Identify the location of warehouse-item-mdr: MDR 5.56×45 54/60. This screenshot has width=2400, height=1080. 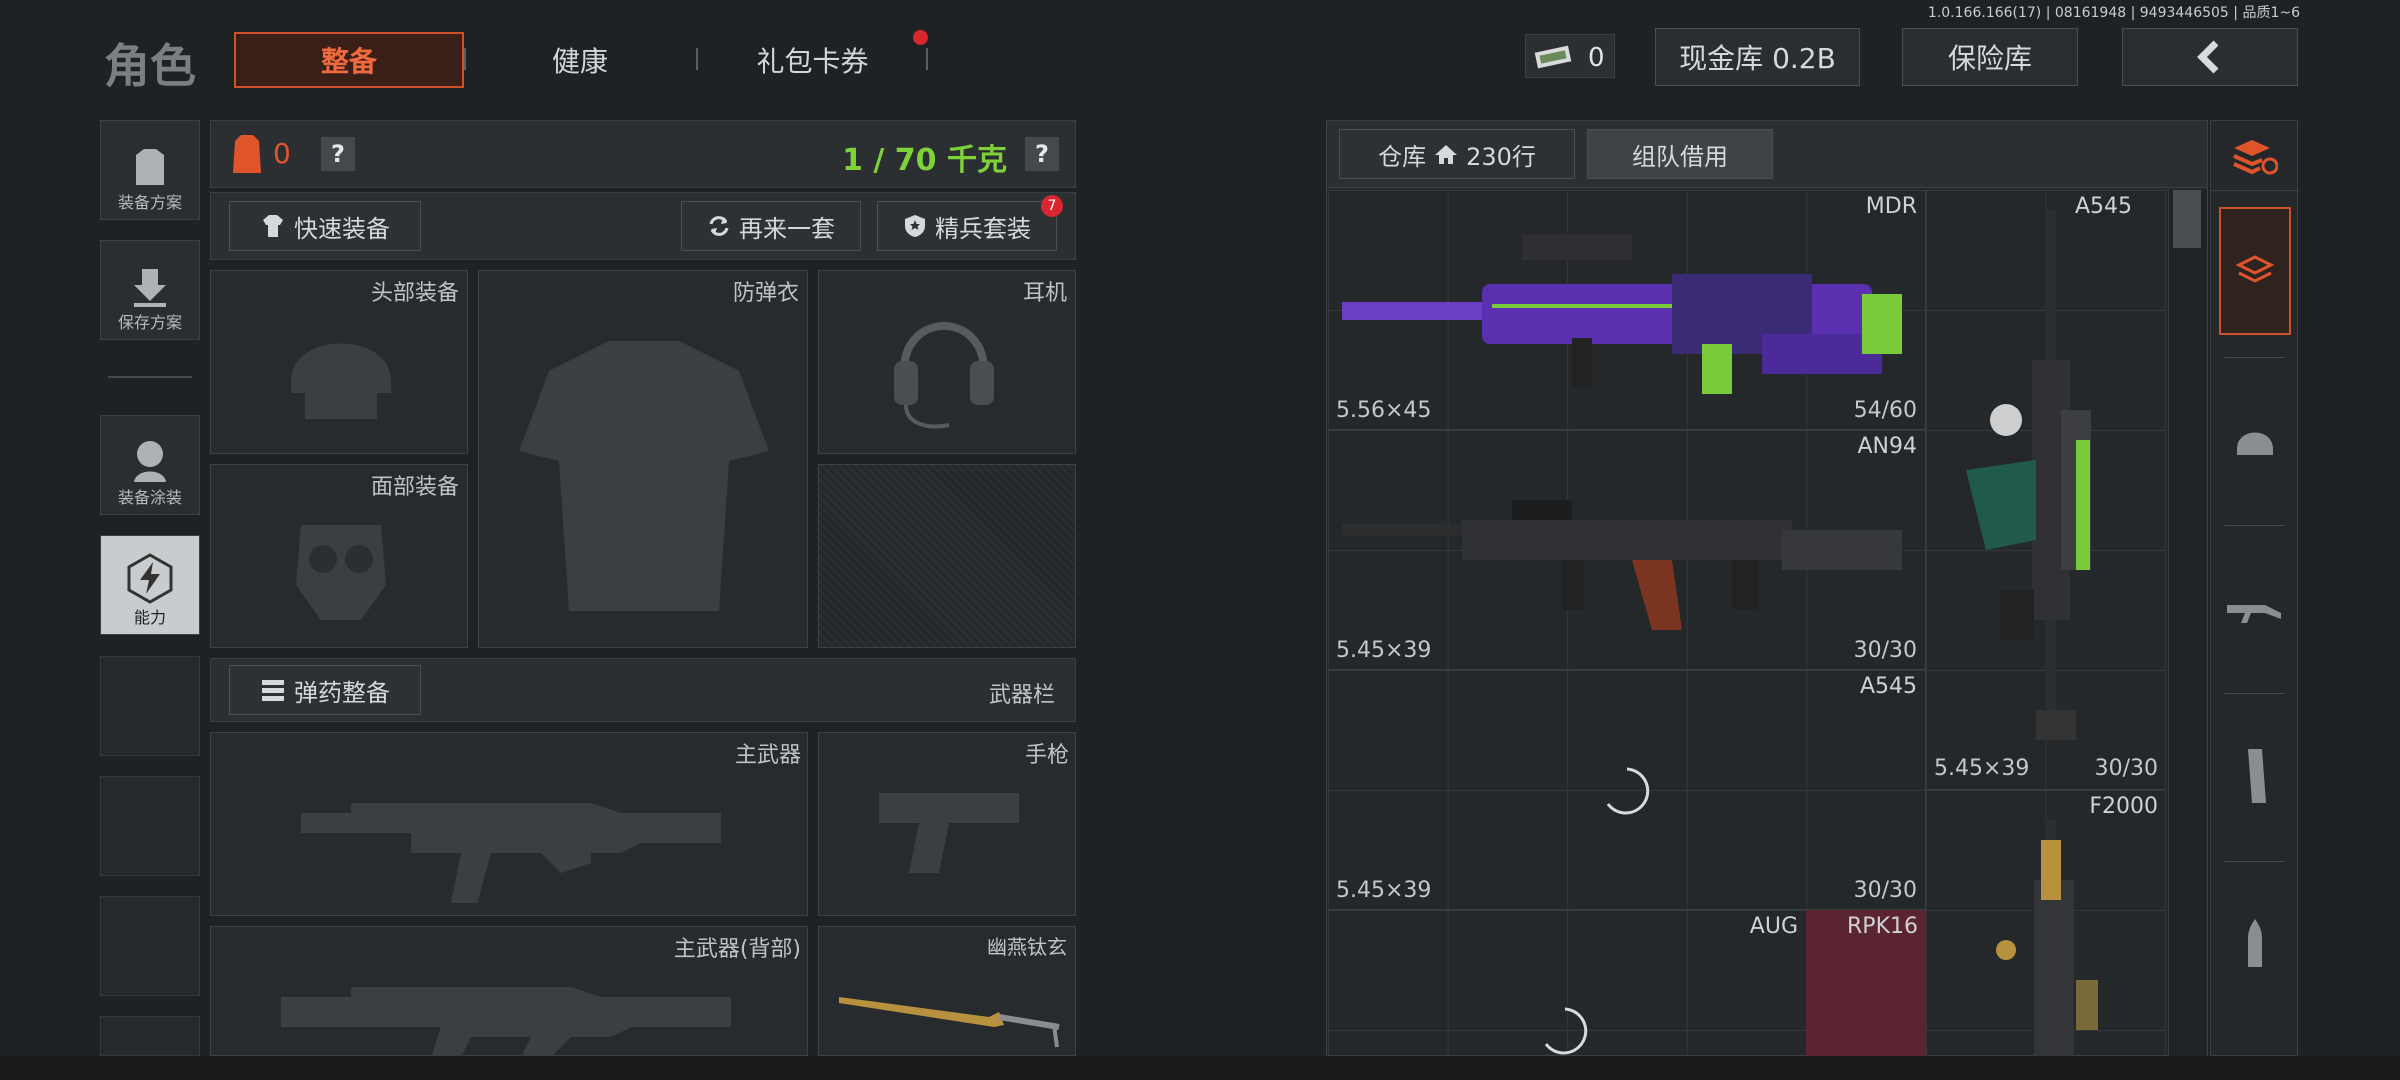
(1627, 310).